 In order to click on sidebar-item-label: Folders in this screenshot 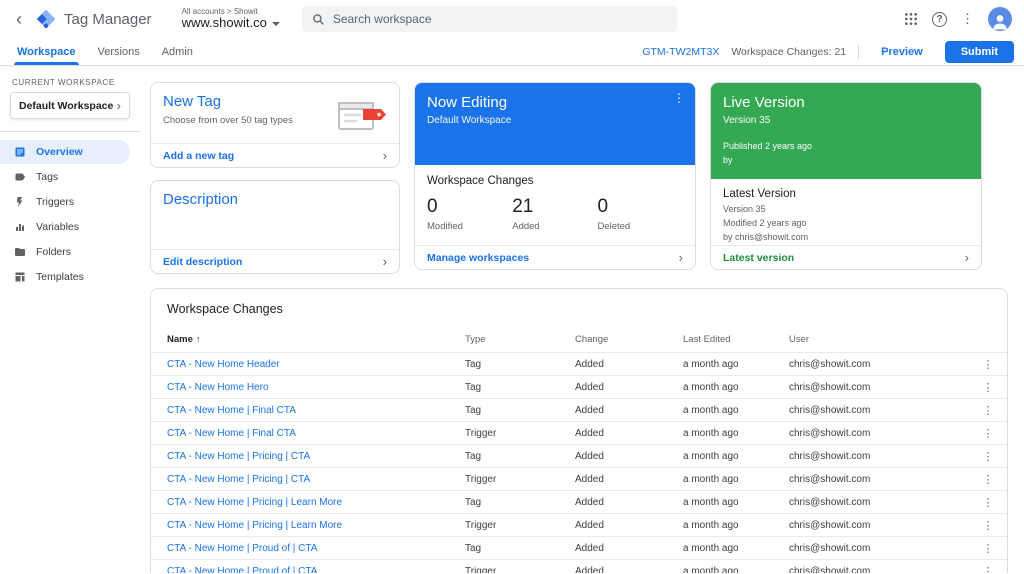, I will do `click(54, 252)`.